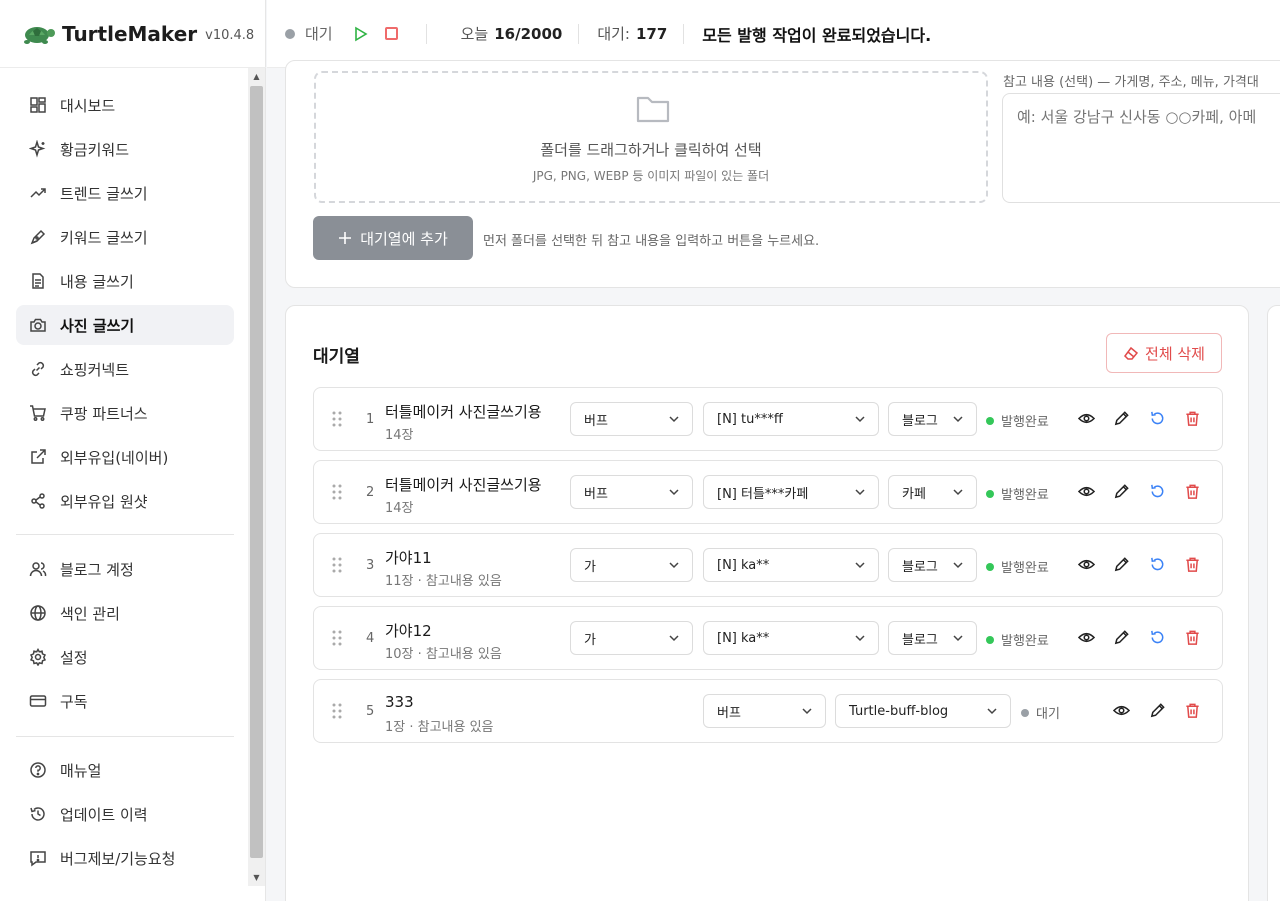 This screenshot has width=1280, height=901. I want to click on sidebar-item-update-history: 업데이트 이력, so click(125, 814).